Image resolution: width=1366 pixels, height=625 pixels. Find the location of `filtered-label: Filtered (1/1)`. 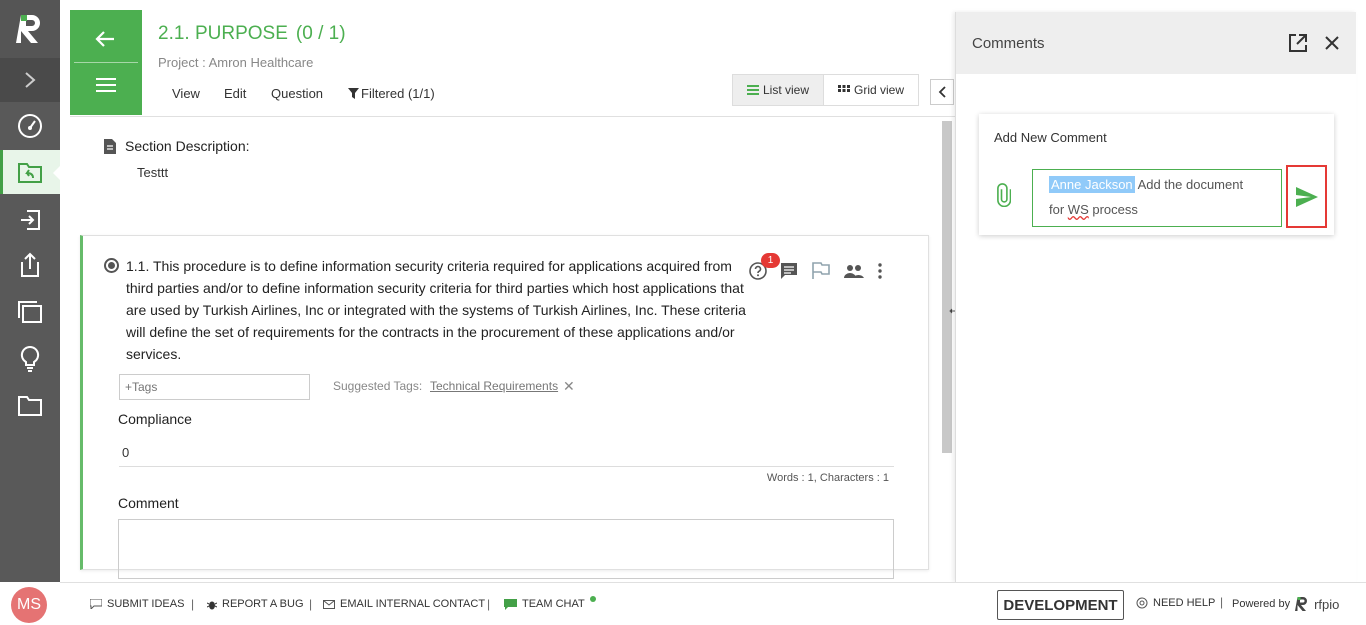

filtered-label: Filtered (1/1) is located at coordinates (398, 93).